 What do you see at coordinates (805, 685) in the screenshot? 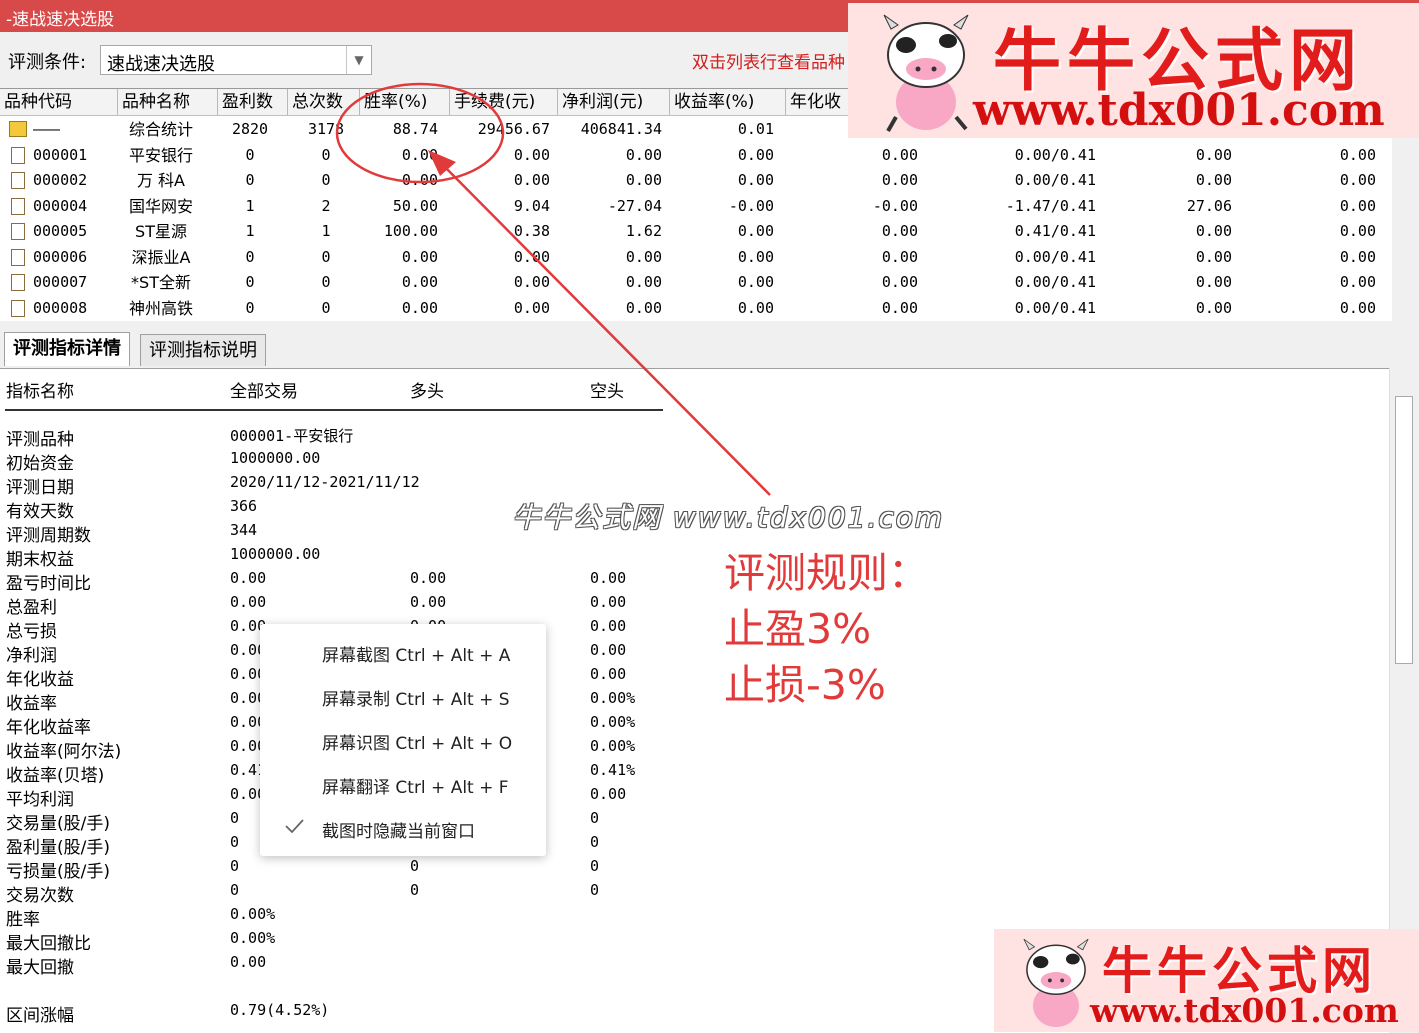
I see `rule-stop-loss: 止损-3%` at bounding box center [805, 685].